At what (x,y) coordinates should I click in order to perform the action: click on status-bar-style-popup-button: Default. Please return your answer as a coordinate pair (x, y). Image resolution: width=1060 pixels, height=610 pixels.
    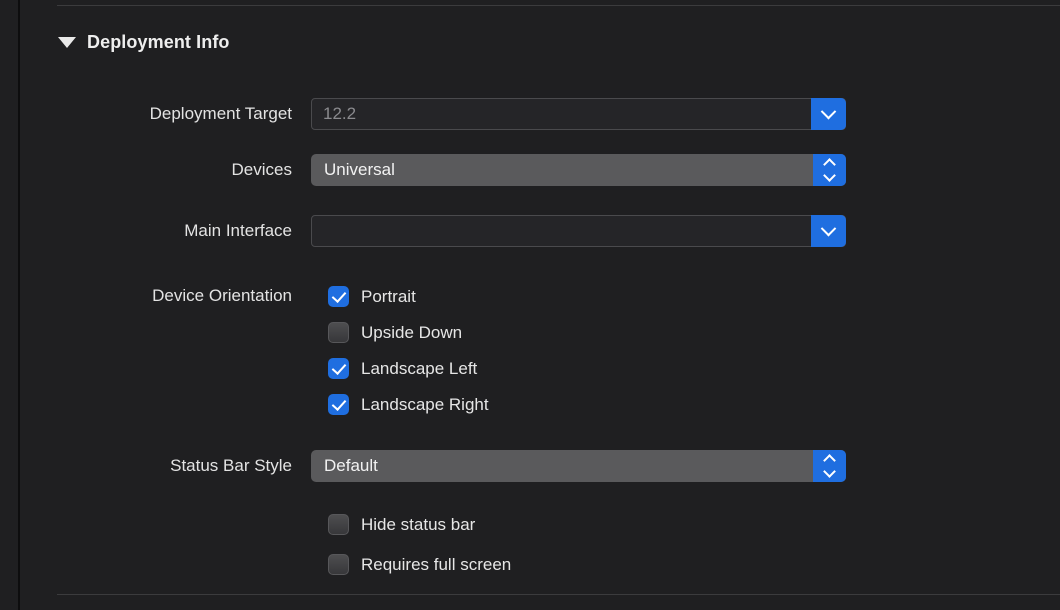
    Looking at the image, I should click on (578, 466).